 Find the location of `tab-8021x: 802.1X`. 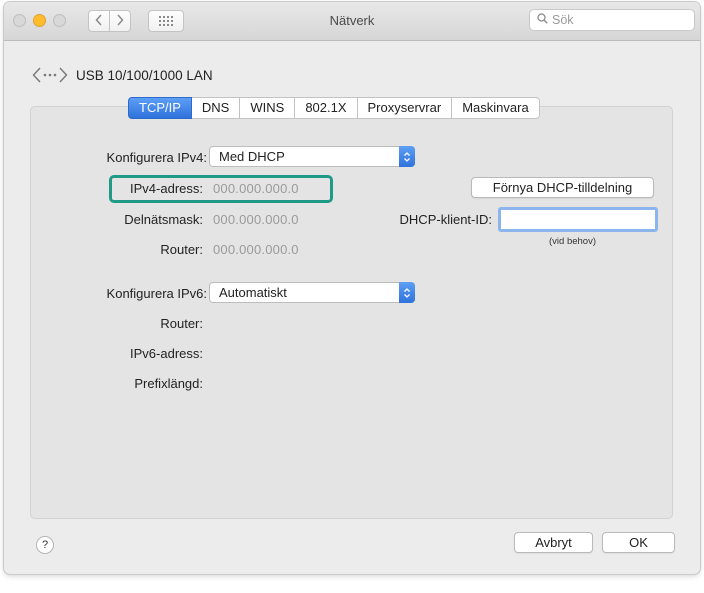

tab-8021x: 802.1X is located at coordinates (326, 108).